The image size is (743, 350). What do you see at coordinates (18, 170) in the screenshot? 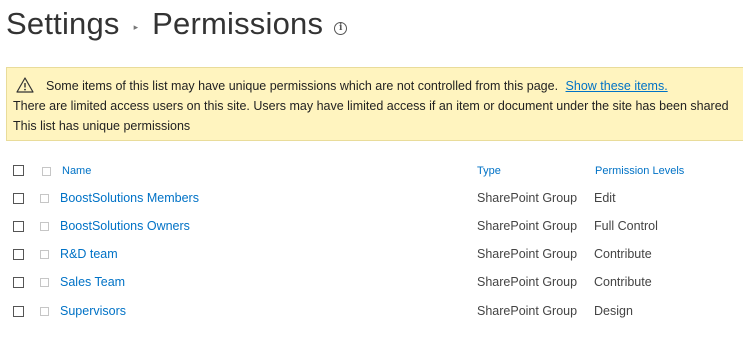
I see `select-all-checkbox` at bounding box center [18, 170].